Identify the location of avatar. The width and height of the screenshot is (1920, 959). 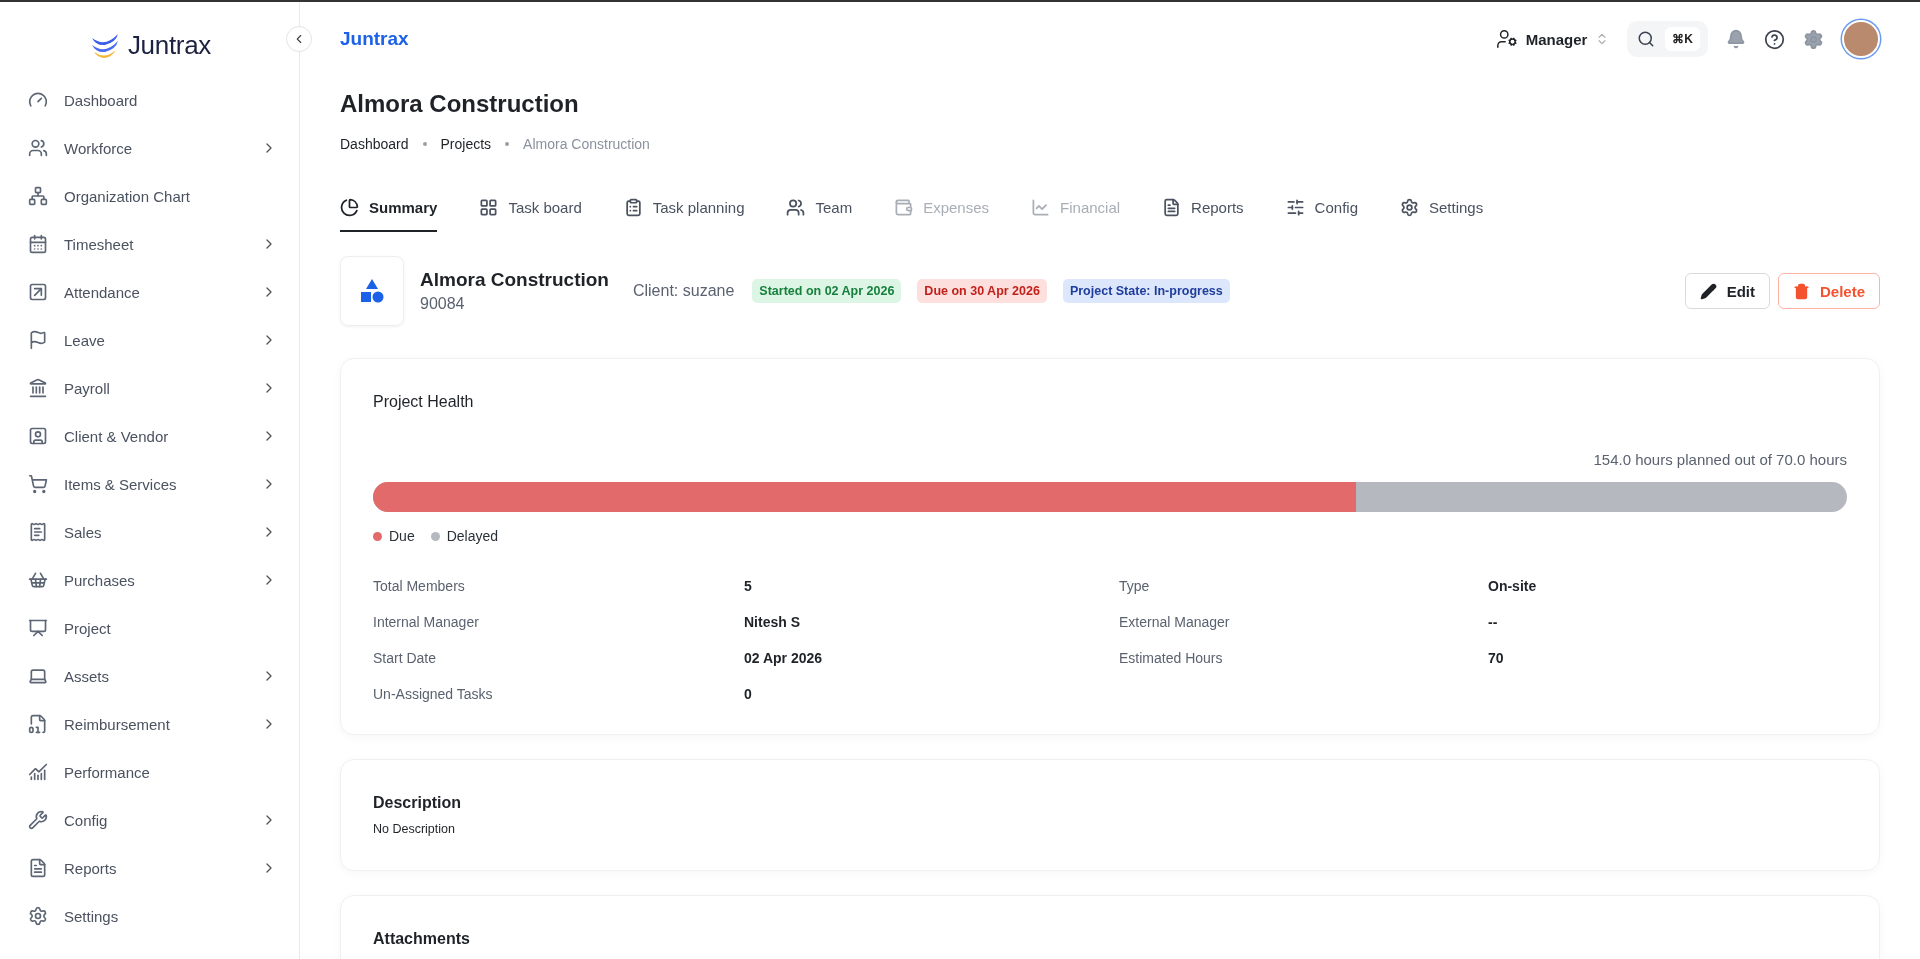
(1861, 39).